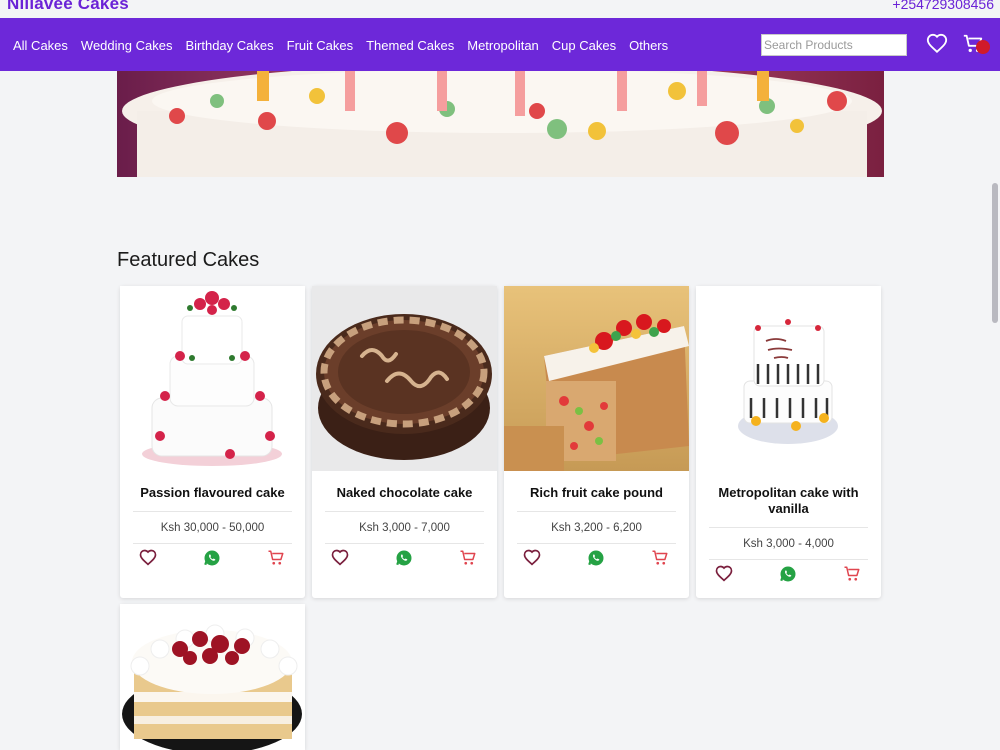  Describe the element at coordinates (596, 528) in the screenshot. I see `product-price: Ksh 3,200 - 6,200` at that location.